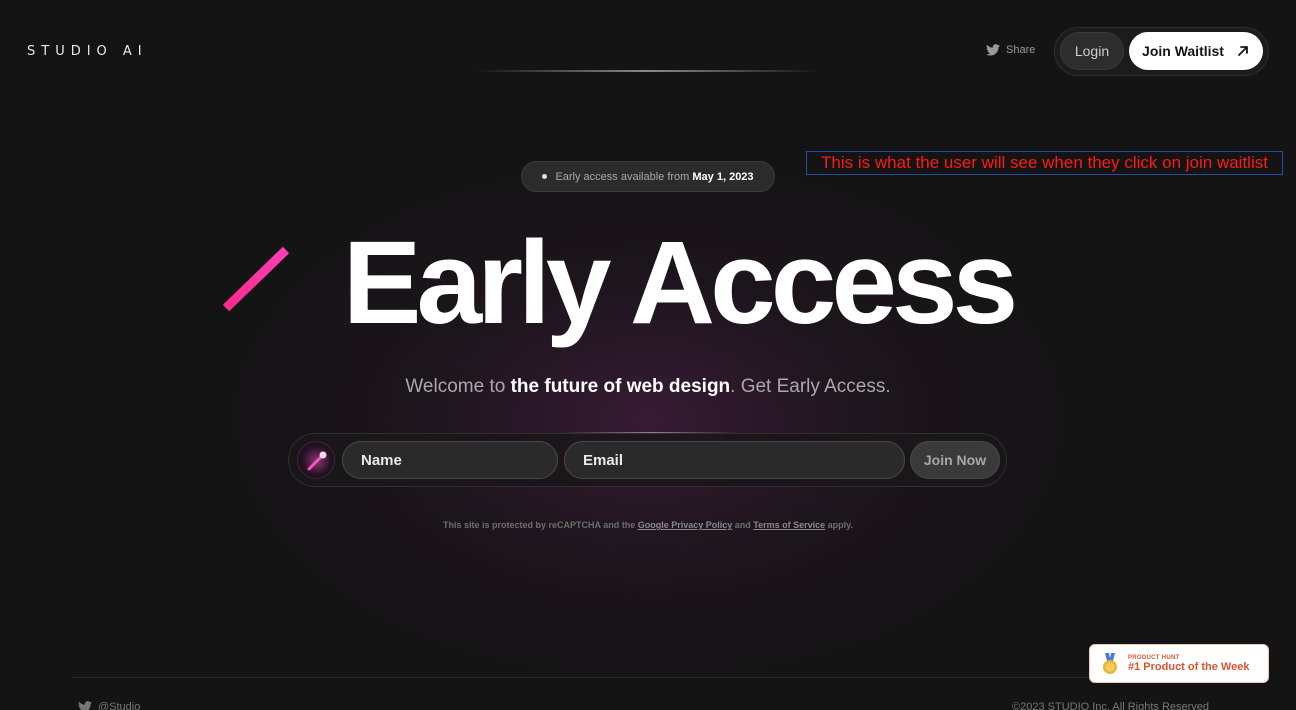 This screenshot has height=710, width=1296. What do you see at coordinates (685, 525) in the screenshot?
I see `privacy-policy-link: Google Privacy Policy` at bounding box center [685, 525].